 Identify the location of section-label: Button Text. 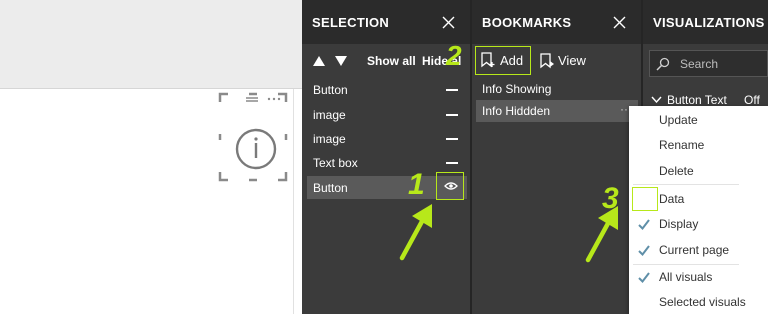
(697, 100).